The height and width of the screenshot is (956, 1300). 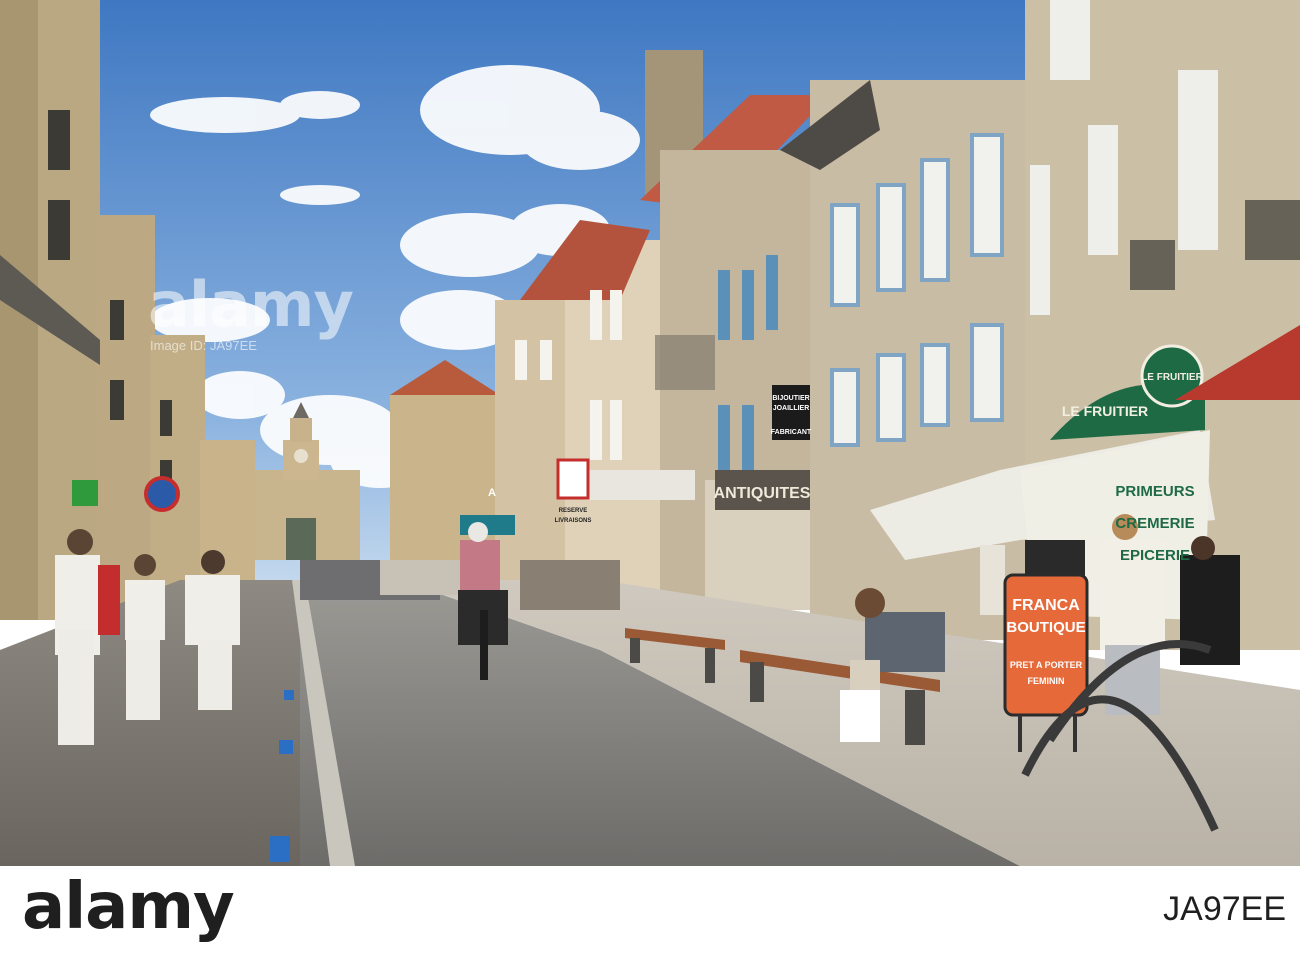 What do you see at coordinates (251, 304) in the screenshot?
I see `watermark-logo: alamy` at bounding box center [251, 304].